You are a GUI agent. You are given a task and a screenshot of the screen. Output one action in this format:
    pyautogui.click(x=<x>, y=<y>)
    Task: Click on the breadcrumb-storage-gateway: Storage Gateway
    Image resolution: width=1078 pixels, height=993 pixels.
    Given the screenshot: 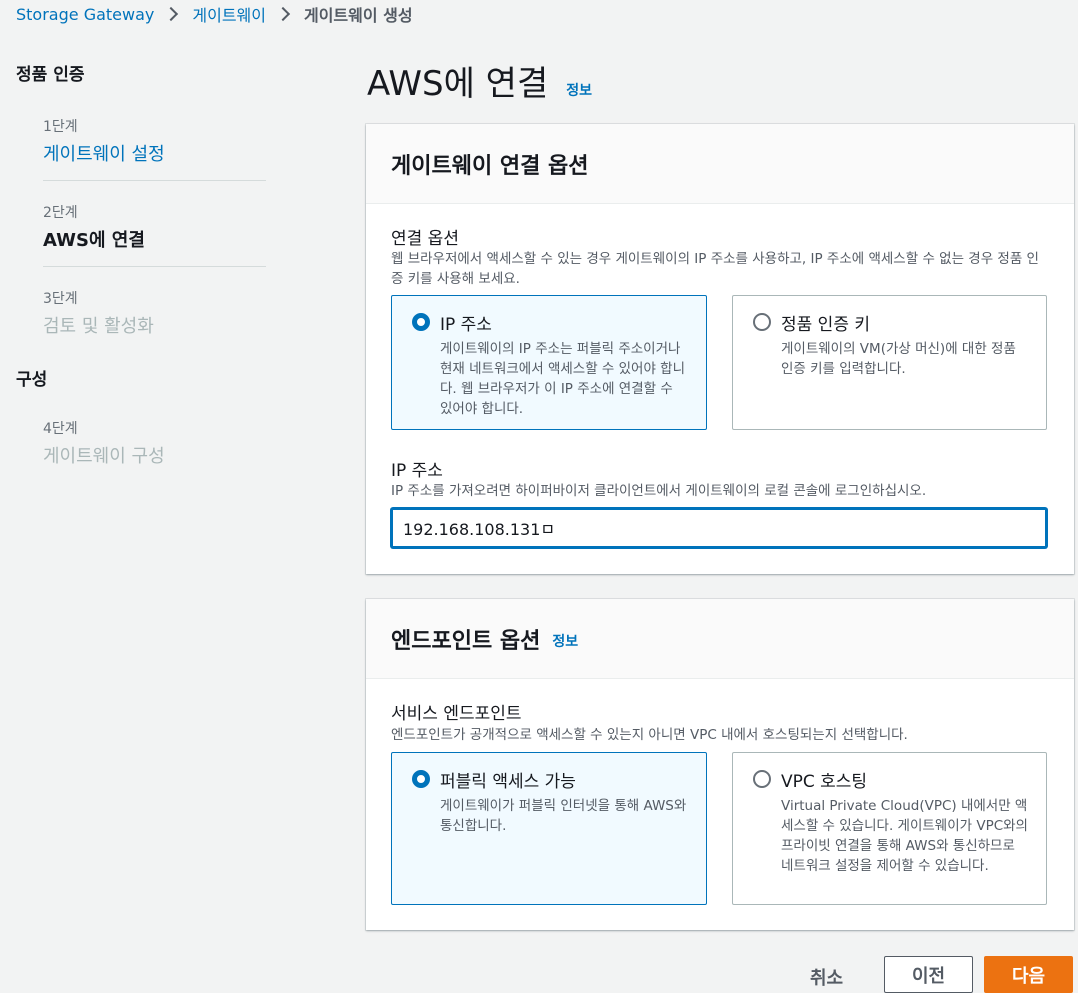 What is the action you would take?
    pyautogui.click(x=85, y=14)
    